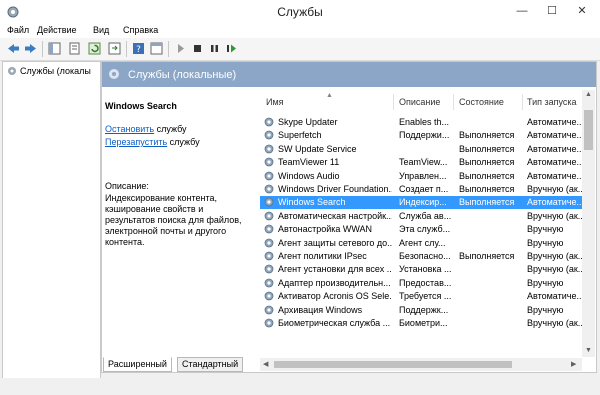 The height and width of the screenshot is (395, 600). What do you see at coordinates (49, 71) in the screenshot?
I see `tree-item-local-services: Службы (локалы` at bounding box center [49, 71].